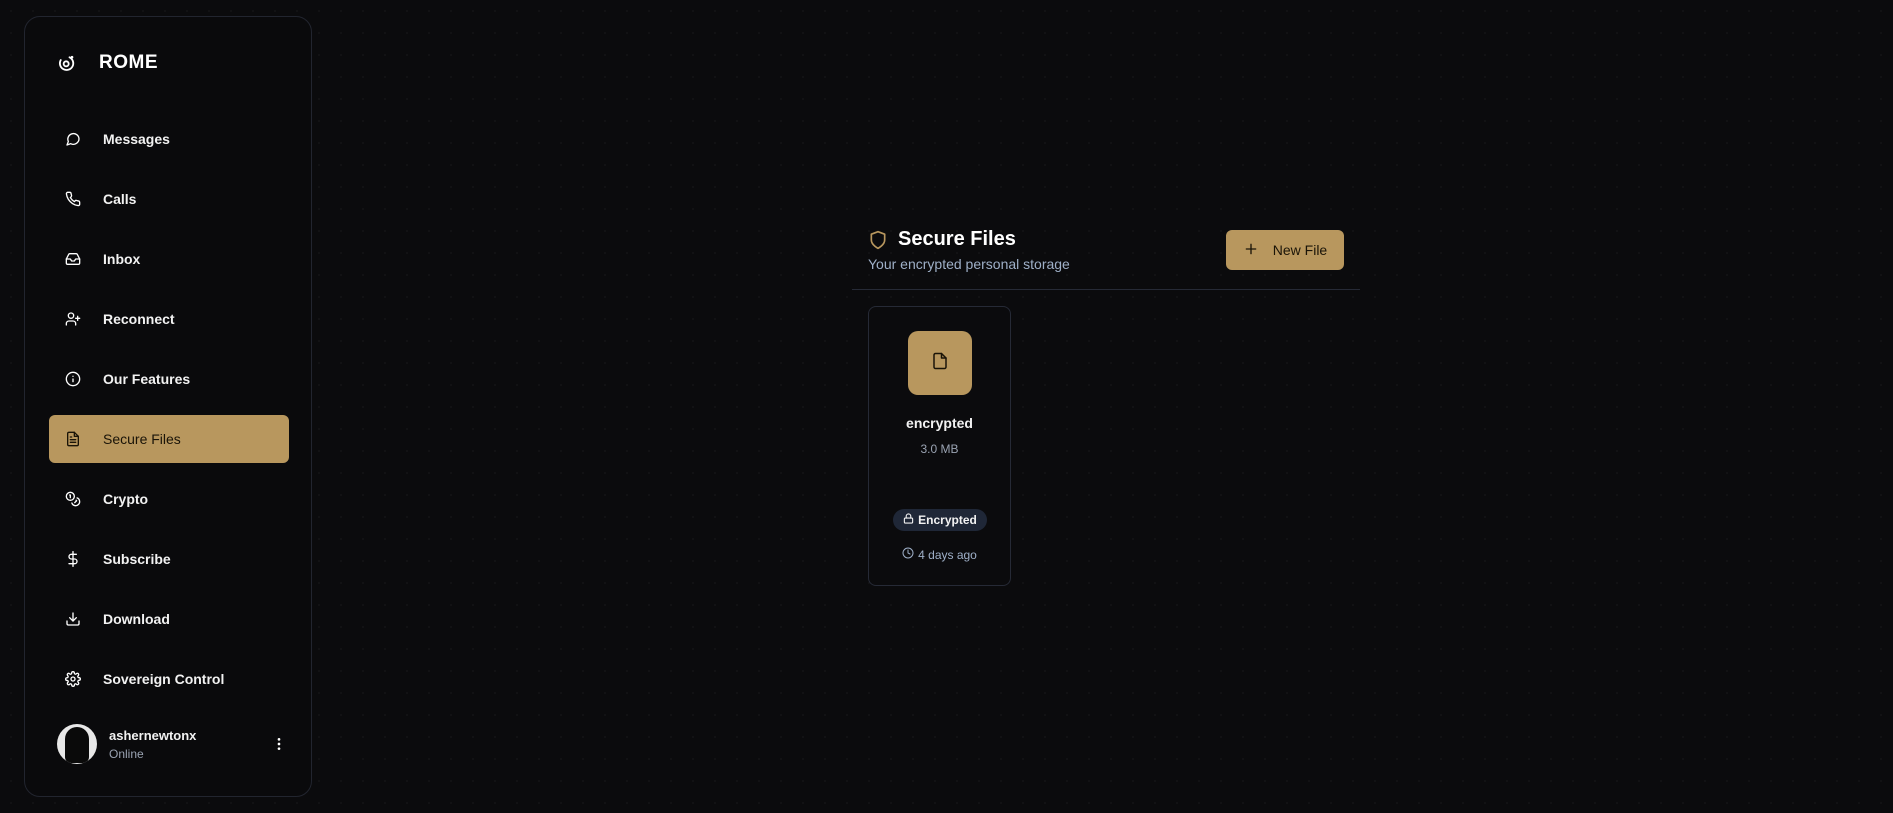 This screenshot has width=1893, height=813. I want to click on inbox-icon, so click(73, 259).